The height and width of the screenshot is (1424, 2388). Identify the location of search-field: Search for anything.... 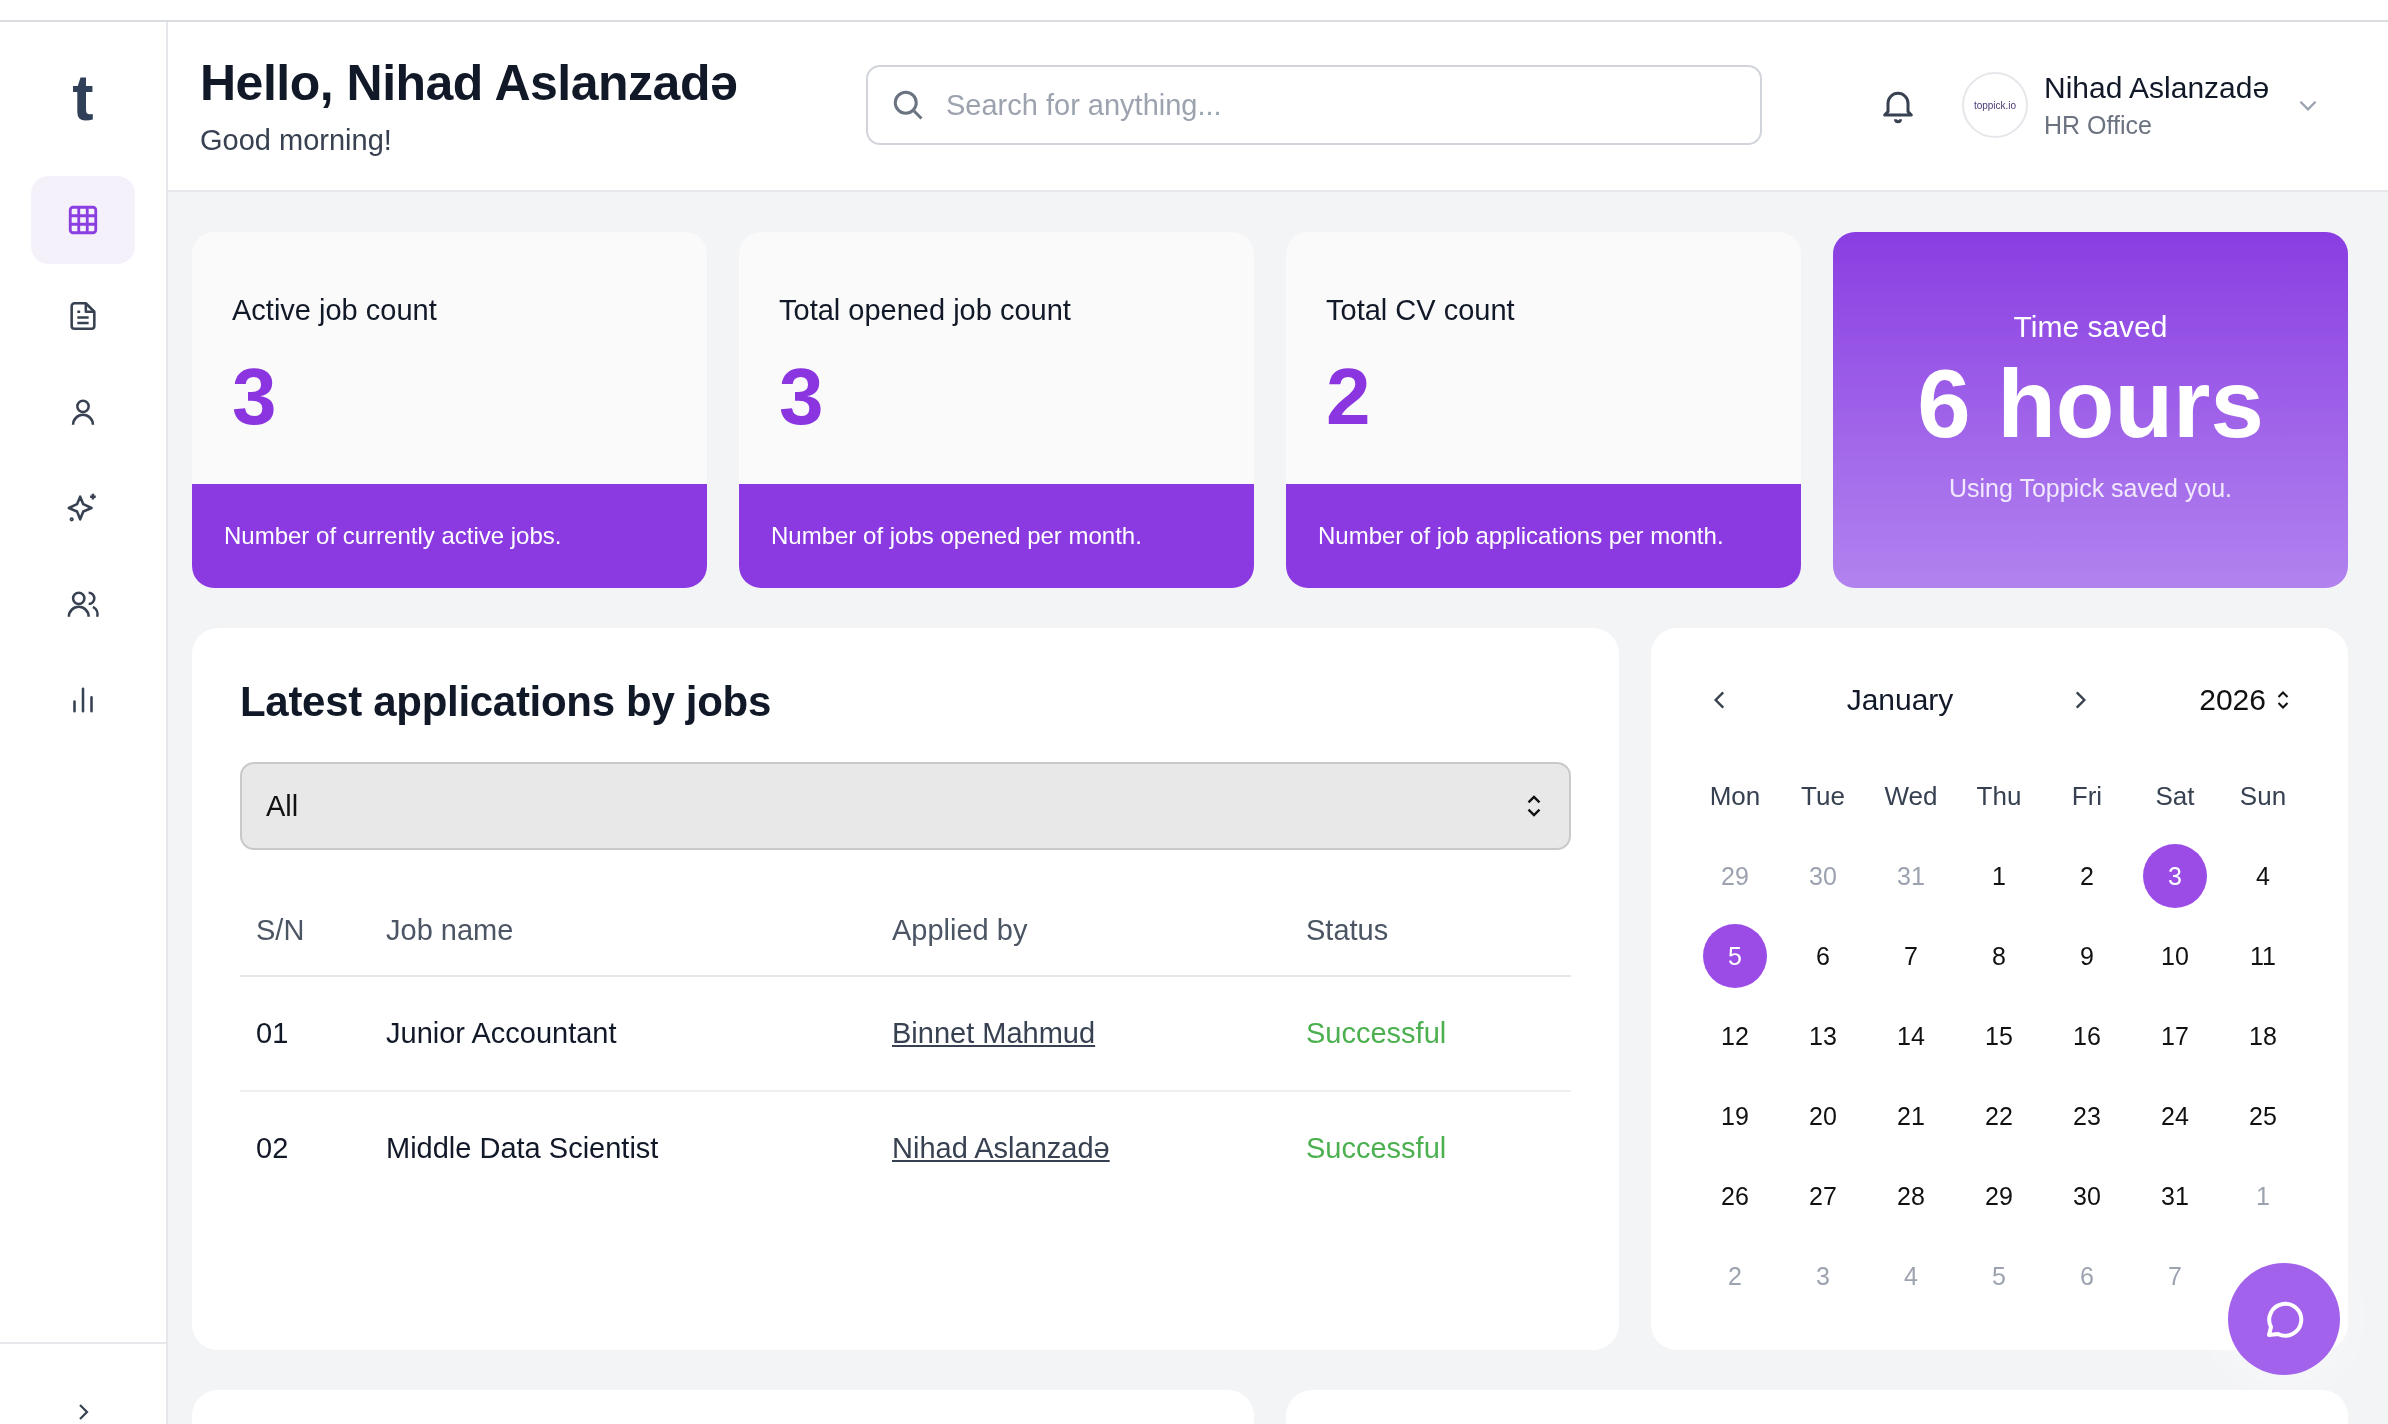
(1314, 105).